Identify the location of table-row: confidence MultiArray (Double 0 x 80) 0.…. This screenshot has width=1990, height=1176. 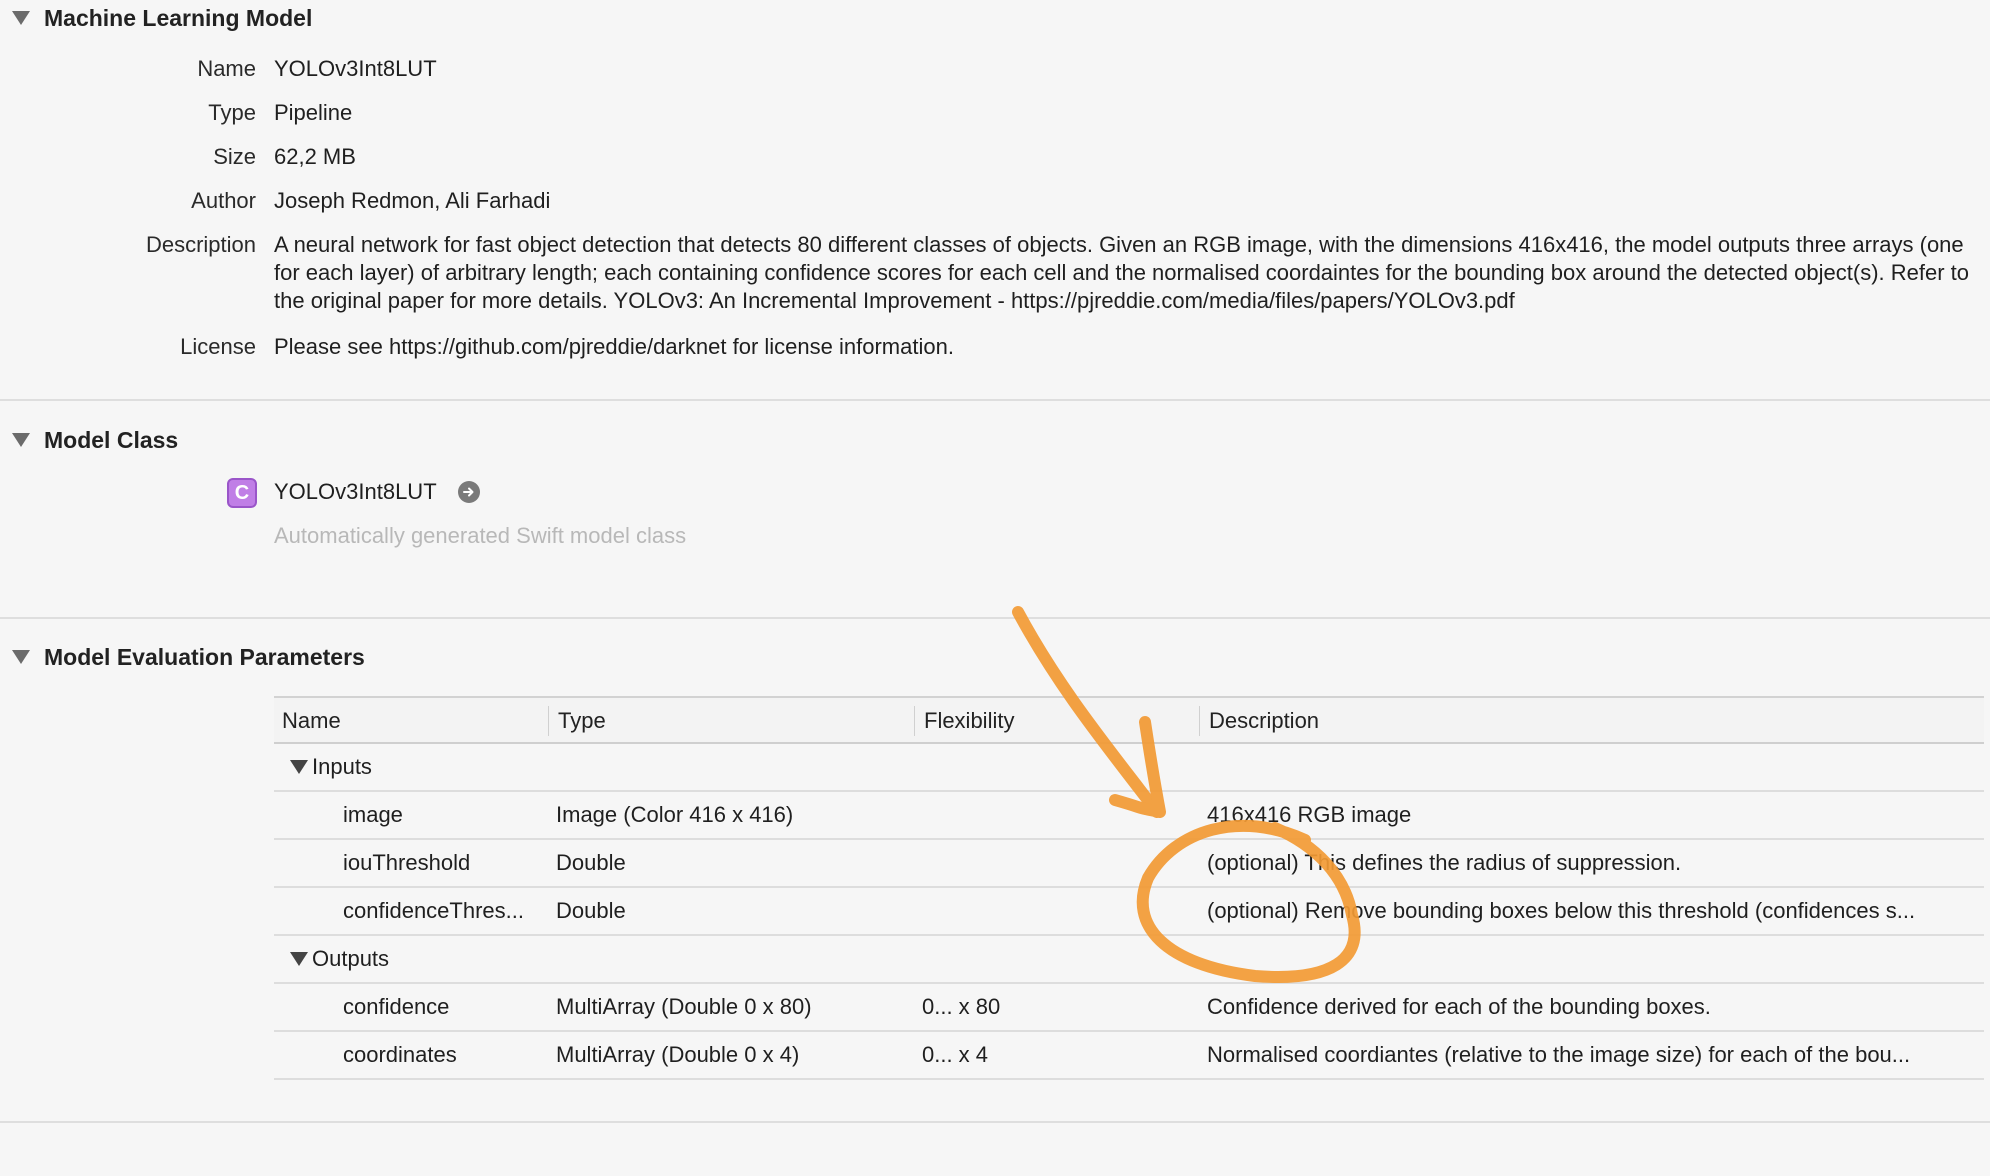
(1129, 1008).